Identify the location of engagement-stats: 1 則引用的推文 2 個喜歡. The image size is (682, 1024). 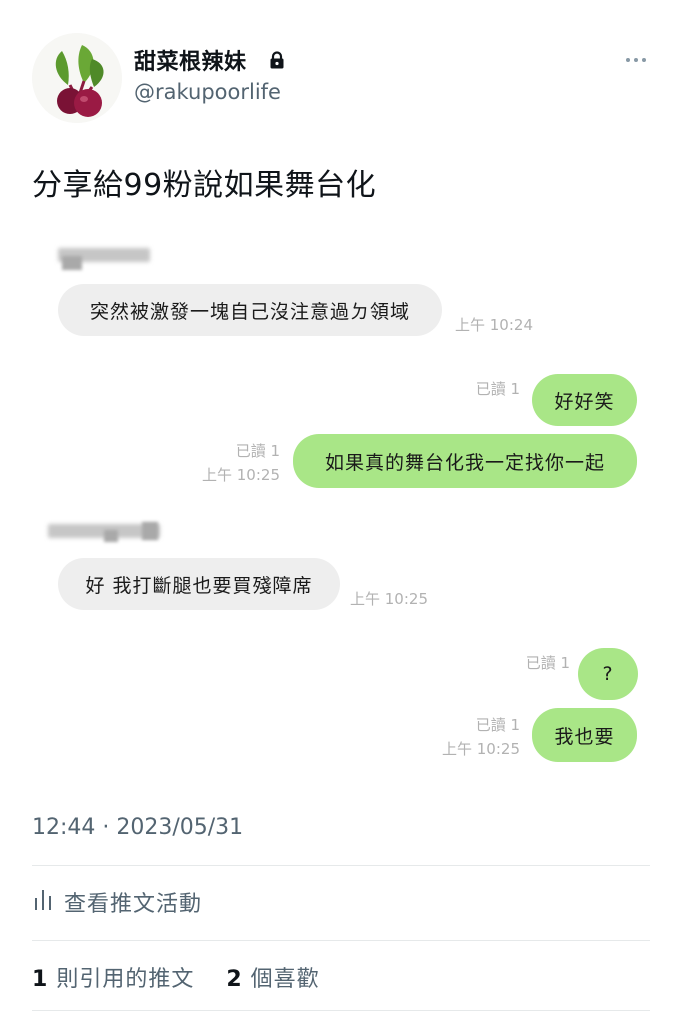
(176, 977).